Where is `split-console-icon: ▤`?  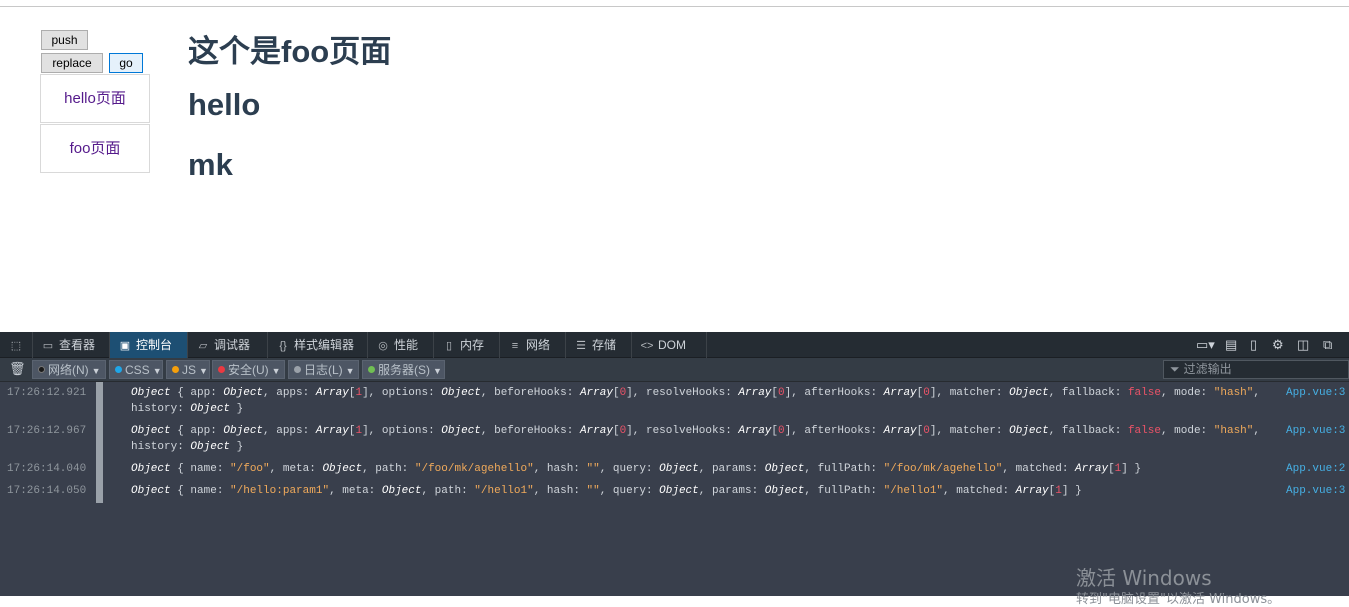 split-console-icon: ▤ is located at coordinates (1231, 345).